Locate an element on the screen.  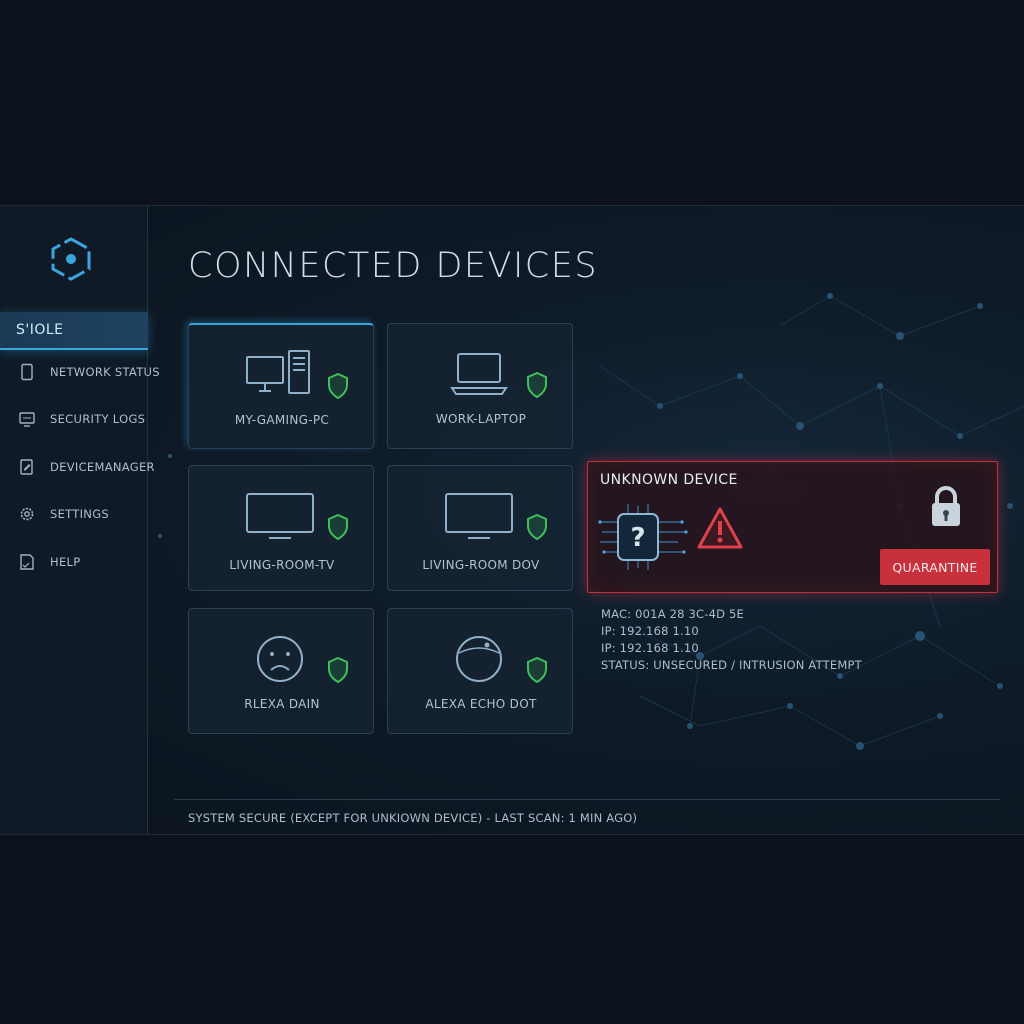
sidebar-item-security-logs: SECURITY LOGS is located at coordinates (83, 419).